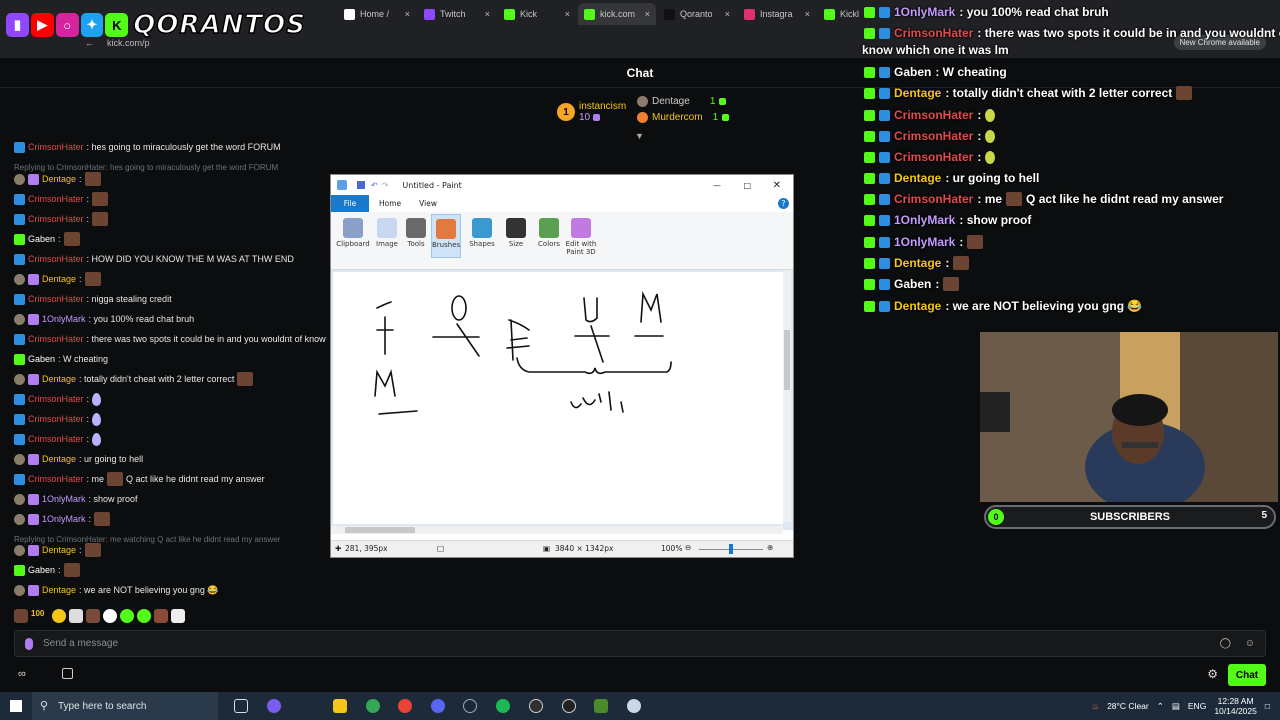  What do you see at coordinates (438, 706) in the screenshot?
I see `discord-icon` at bounding box center [438, 706].